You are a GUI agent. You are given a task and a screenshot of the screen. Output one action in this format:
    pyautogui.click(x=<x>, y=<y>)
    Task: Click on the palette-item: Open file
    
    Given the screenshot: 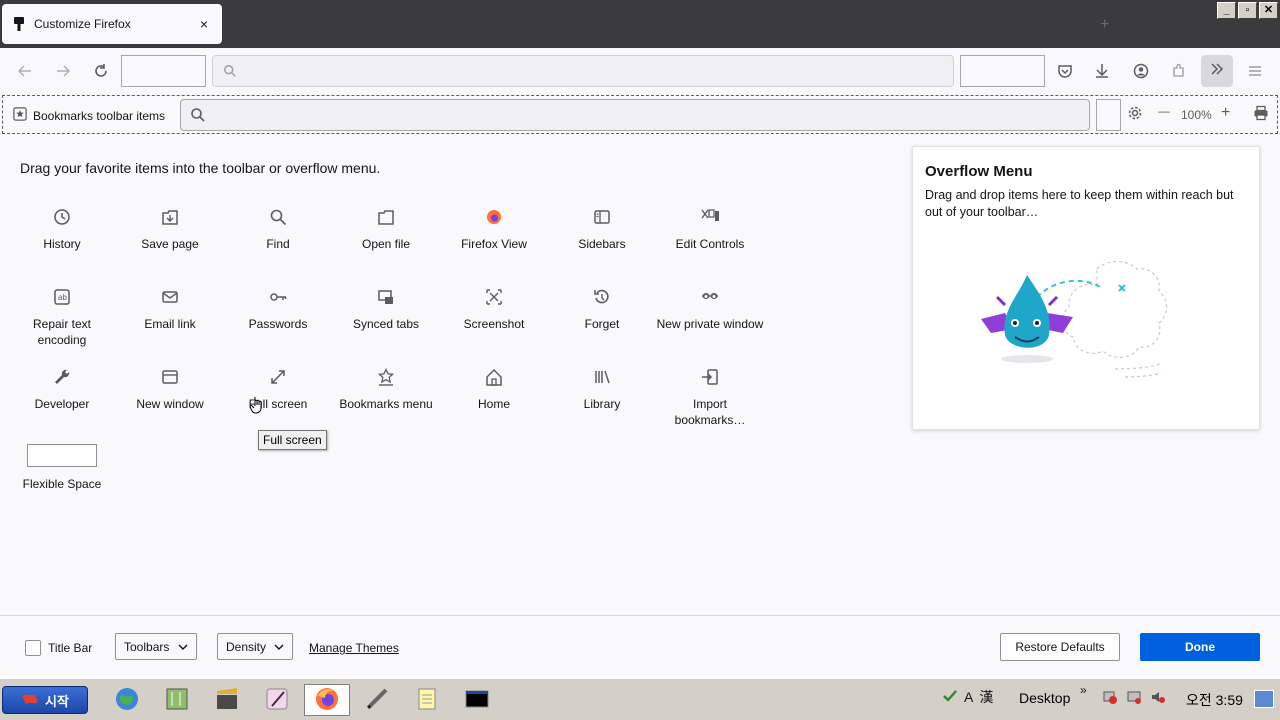 What is the action you would take?
    pyautogui.click(x=386, y=230)
    